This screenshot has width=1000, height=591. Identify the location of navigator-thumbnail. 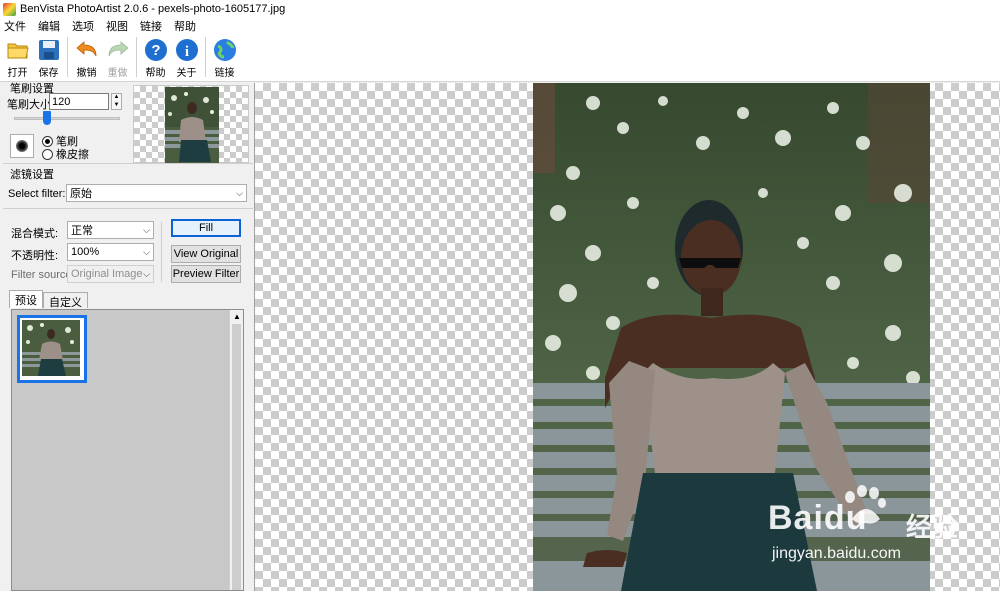
(191, 124).